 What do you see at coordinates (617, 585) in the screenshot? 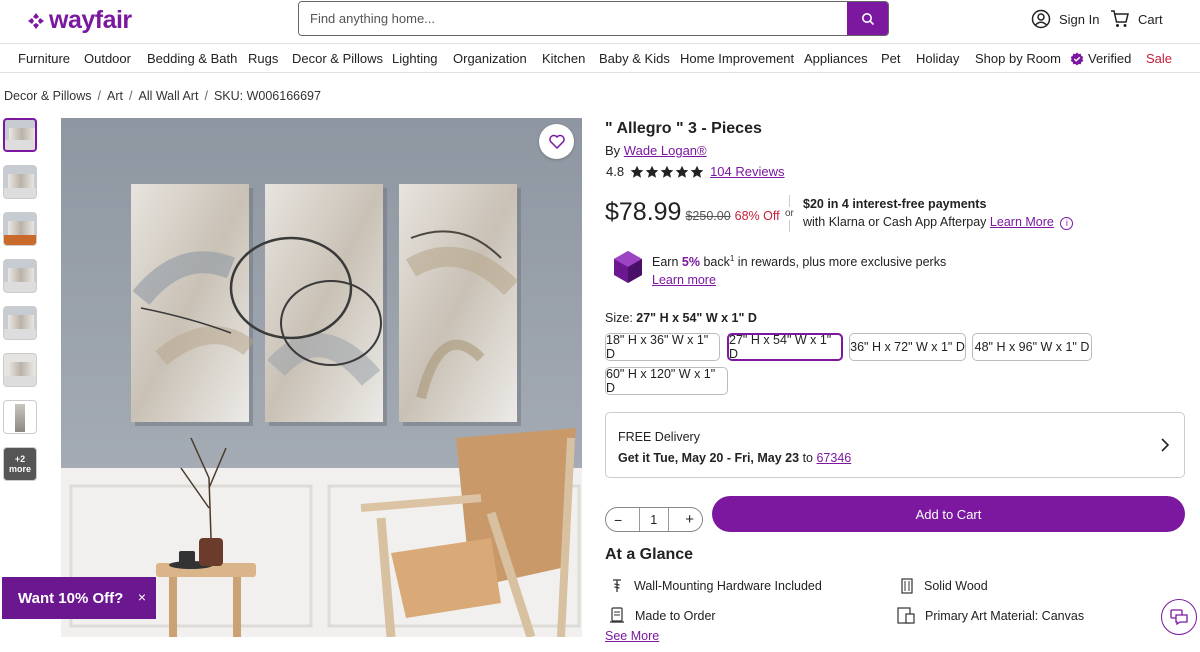
I see `screw-icon` at bounding box center [617, 585].